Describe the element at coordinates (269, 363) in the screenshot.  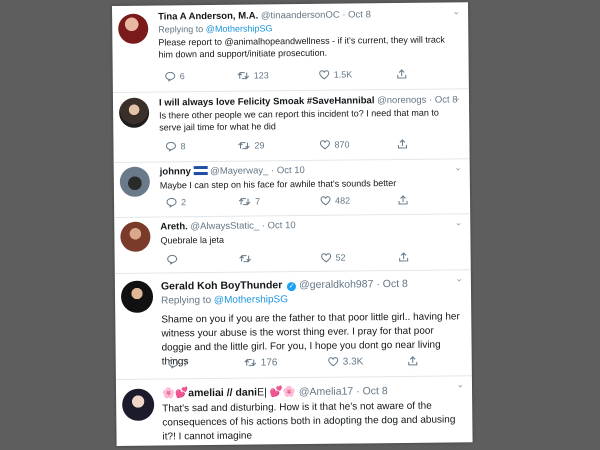
I see `retweet-count: 176` at that location.